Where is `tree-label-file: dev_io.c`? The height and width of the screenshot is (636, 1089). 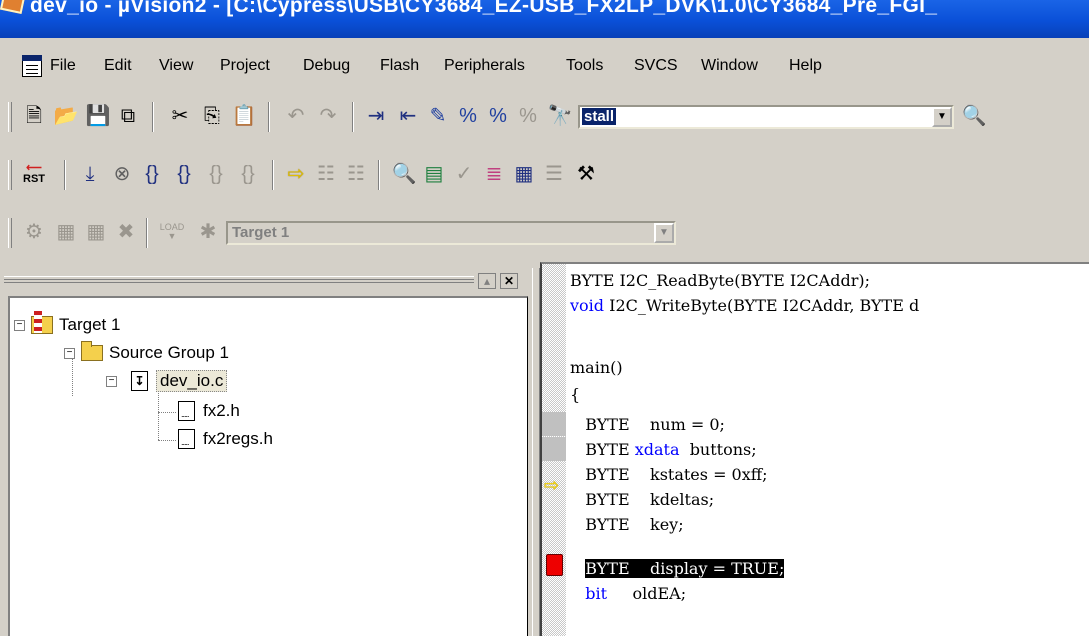 tree-label-file: dev_io.c is located at coordinates (192, 381).